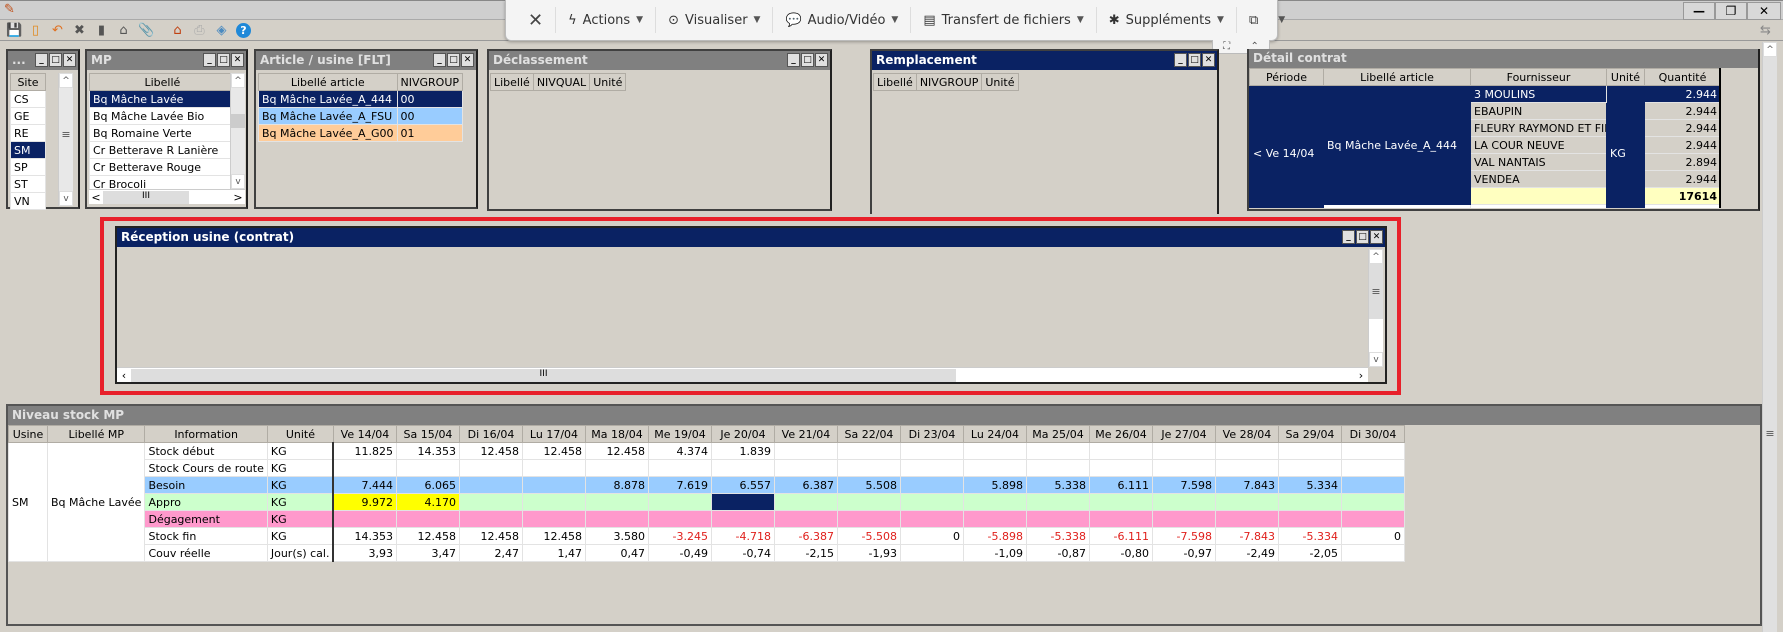 Image resolution: width=1783 pixels, height=632 pixels. I want to click on value-cell: 7.843, so click(1246, 485).